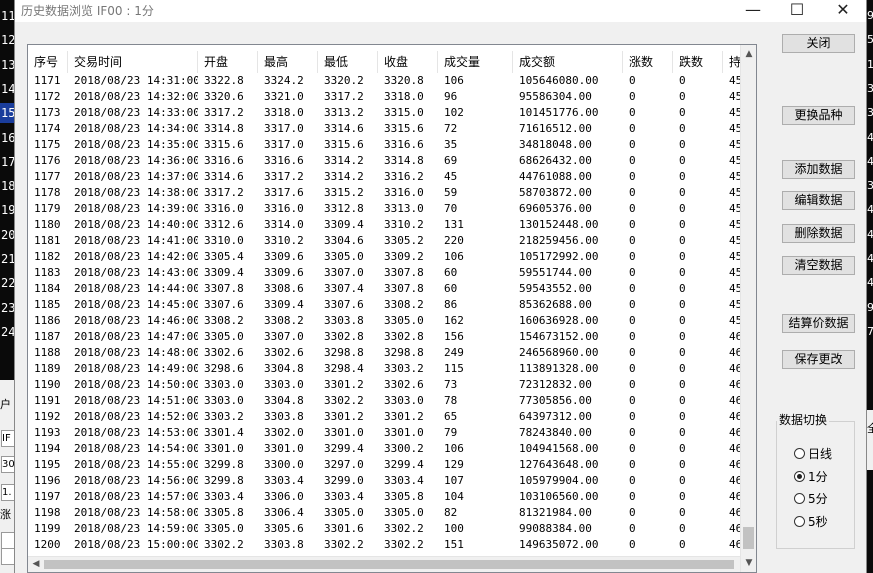  I want to click on horizontal-scrollbar: ◀, so click(384, 564).